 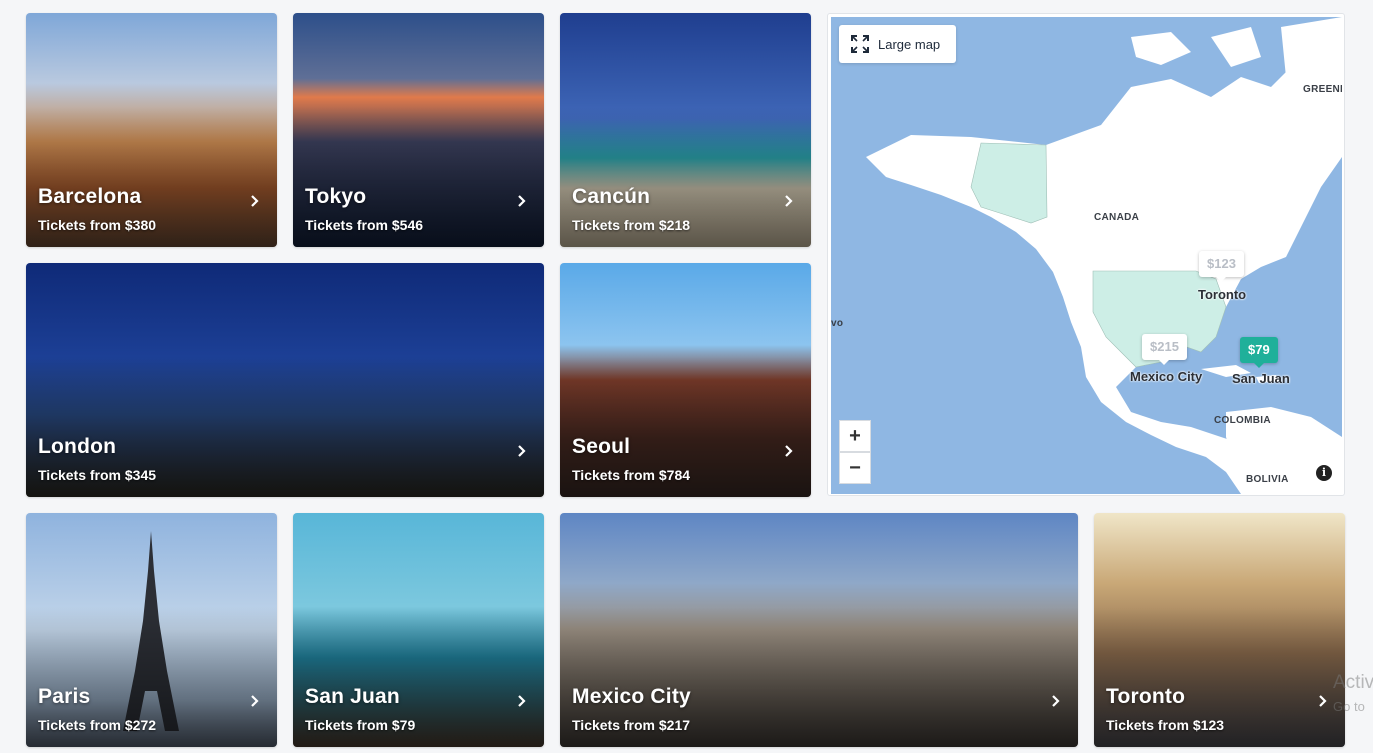 I want to click on map-pin-san-juan: $79, so click(x=1259, y=352).